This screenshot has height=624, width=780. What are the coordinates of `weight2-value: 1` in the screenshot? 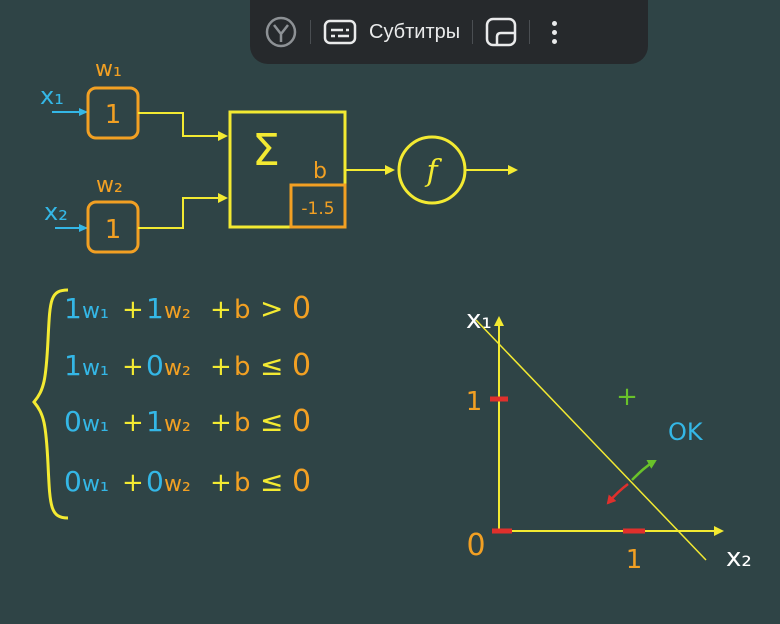 It's located at (113, 230).